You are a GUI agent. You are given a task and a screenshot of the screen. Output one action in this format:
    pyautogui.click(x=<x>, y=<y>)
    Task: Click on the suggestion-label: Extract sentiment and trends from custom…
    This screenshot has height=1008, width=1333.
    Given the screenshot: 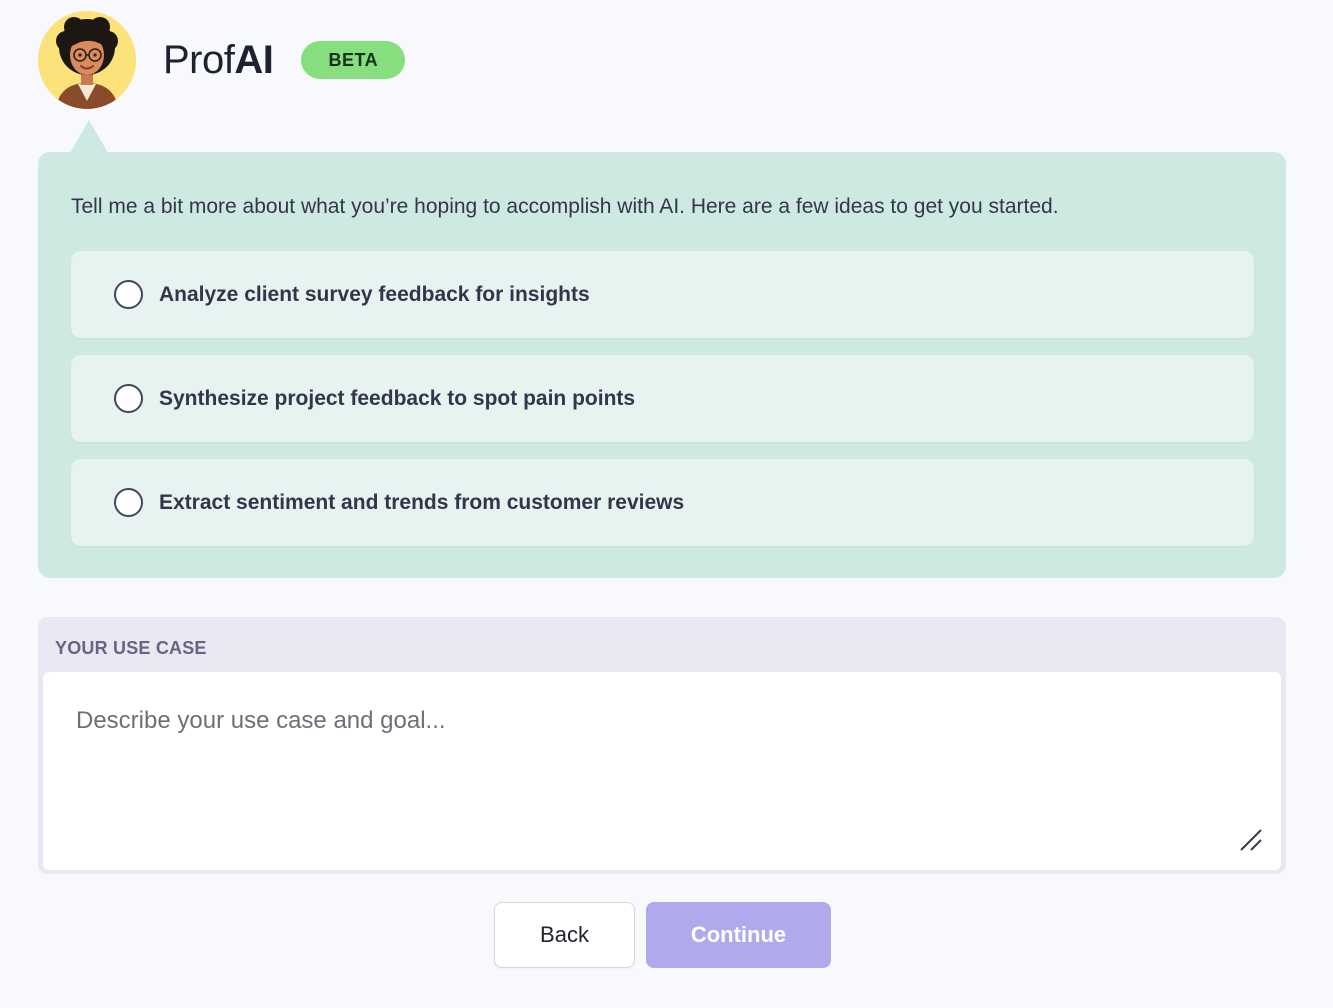 What is the action you would take?
    pyautogui.click(x=422, y=502)
    